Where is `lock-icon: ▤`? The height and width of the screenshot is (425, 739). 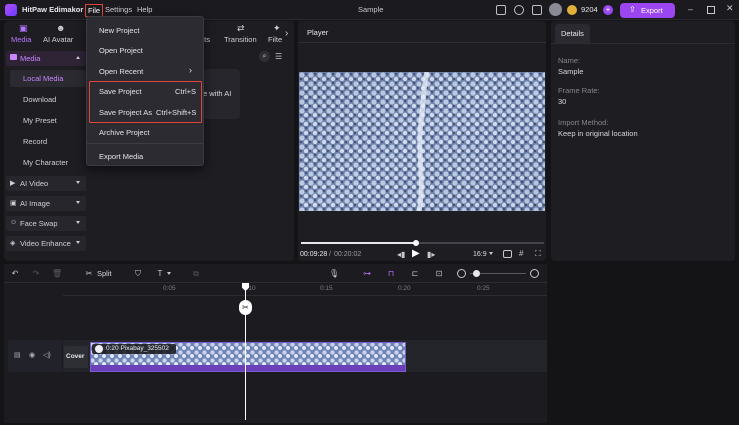 lock-icon: ▤ is located at coordinates (17, 355).